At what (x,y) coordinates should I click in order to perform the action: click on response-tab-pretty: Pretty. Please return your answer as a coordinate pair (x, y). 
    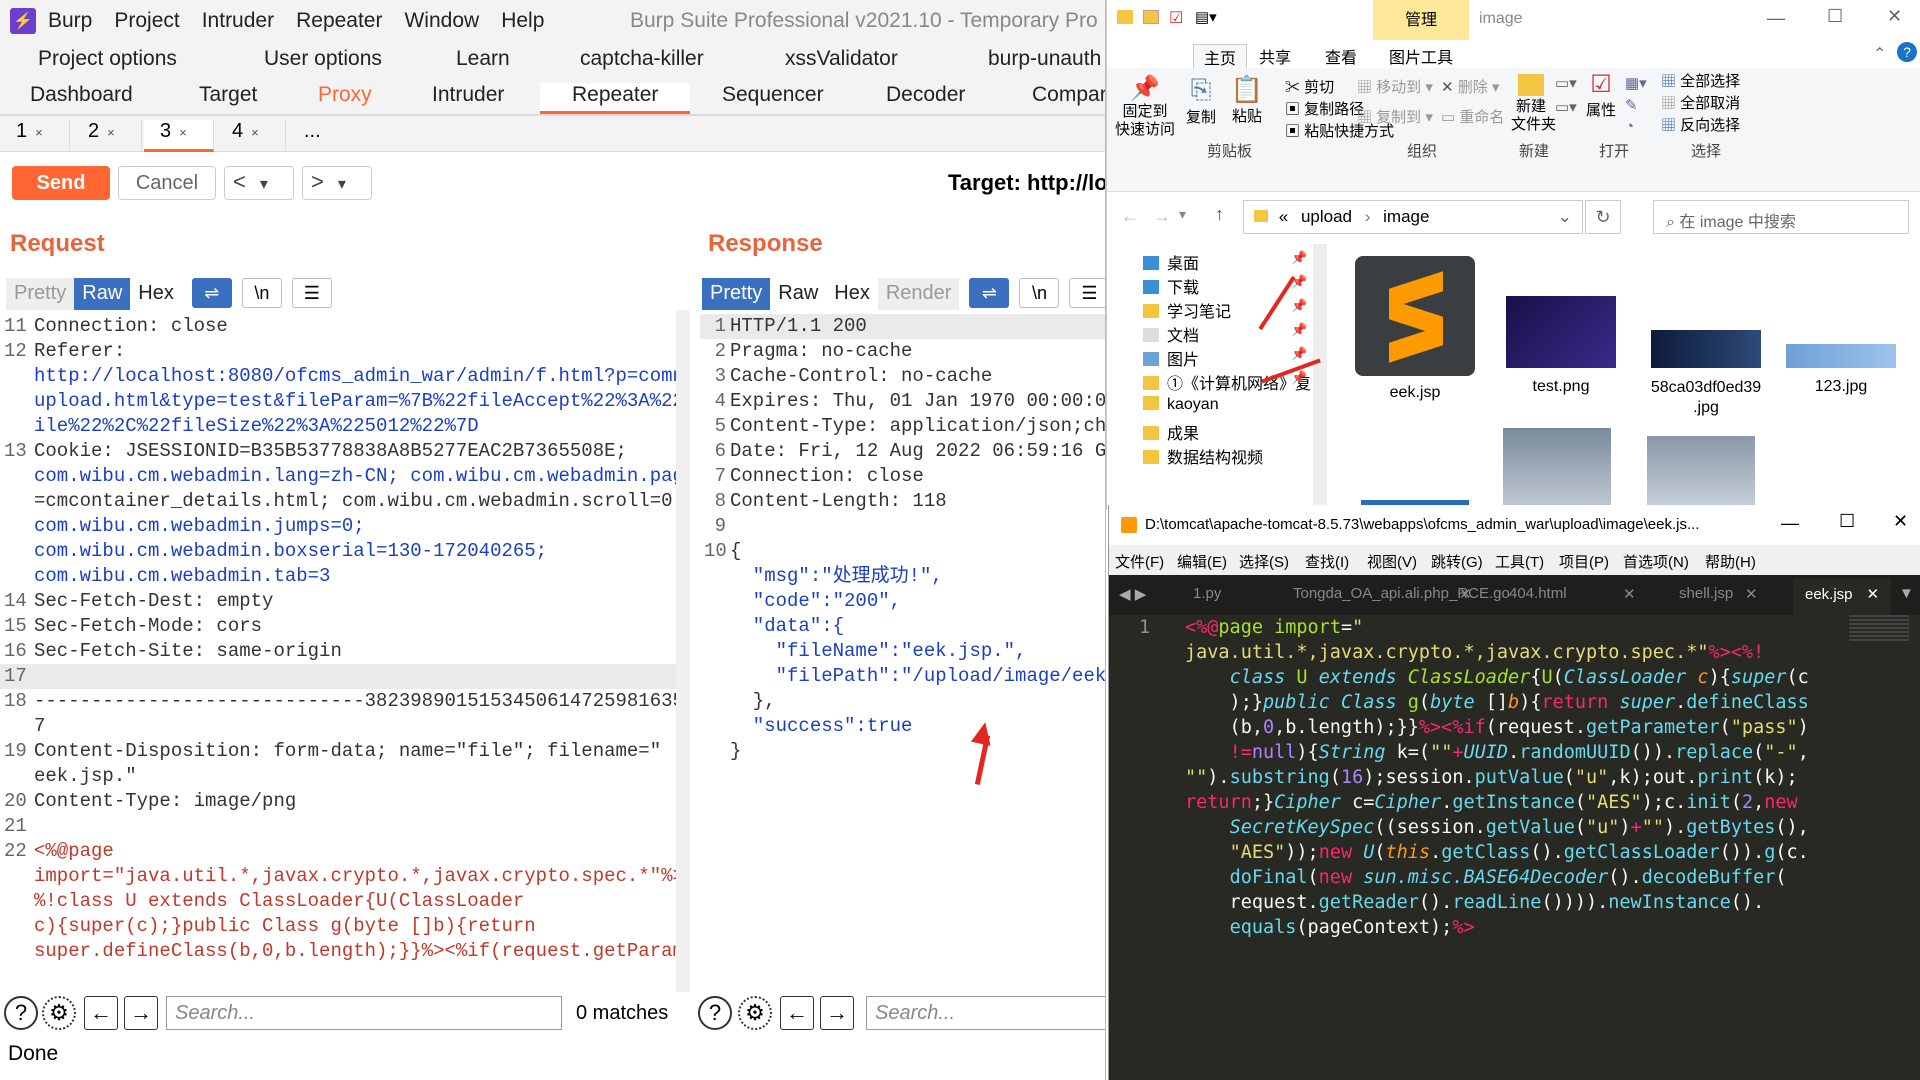
    Looking at the image, I should click on (736, 294).